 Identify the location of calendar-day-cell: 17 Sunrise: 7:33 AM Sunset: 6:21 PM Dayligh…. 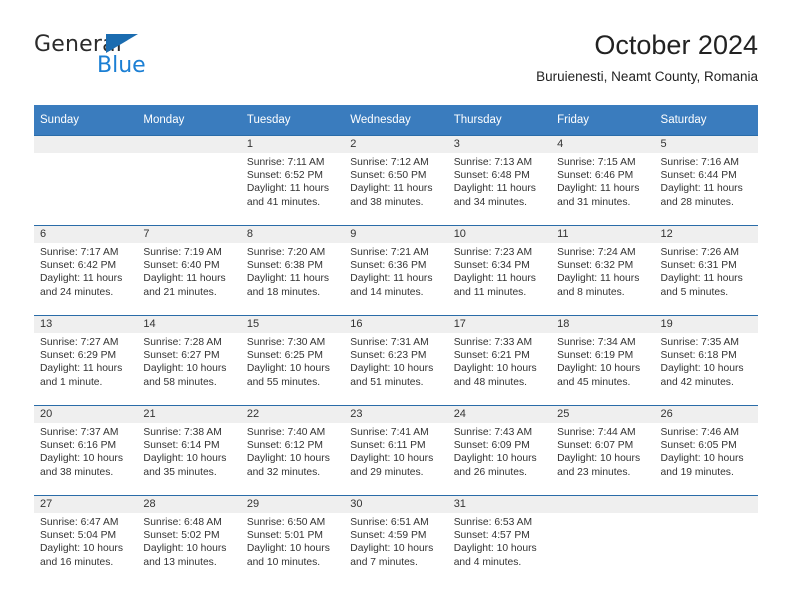
(499, 360).